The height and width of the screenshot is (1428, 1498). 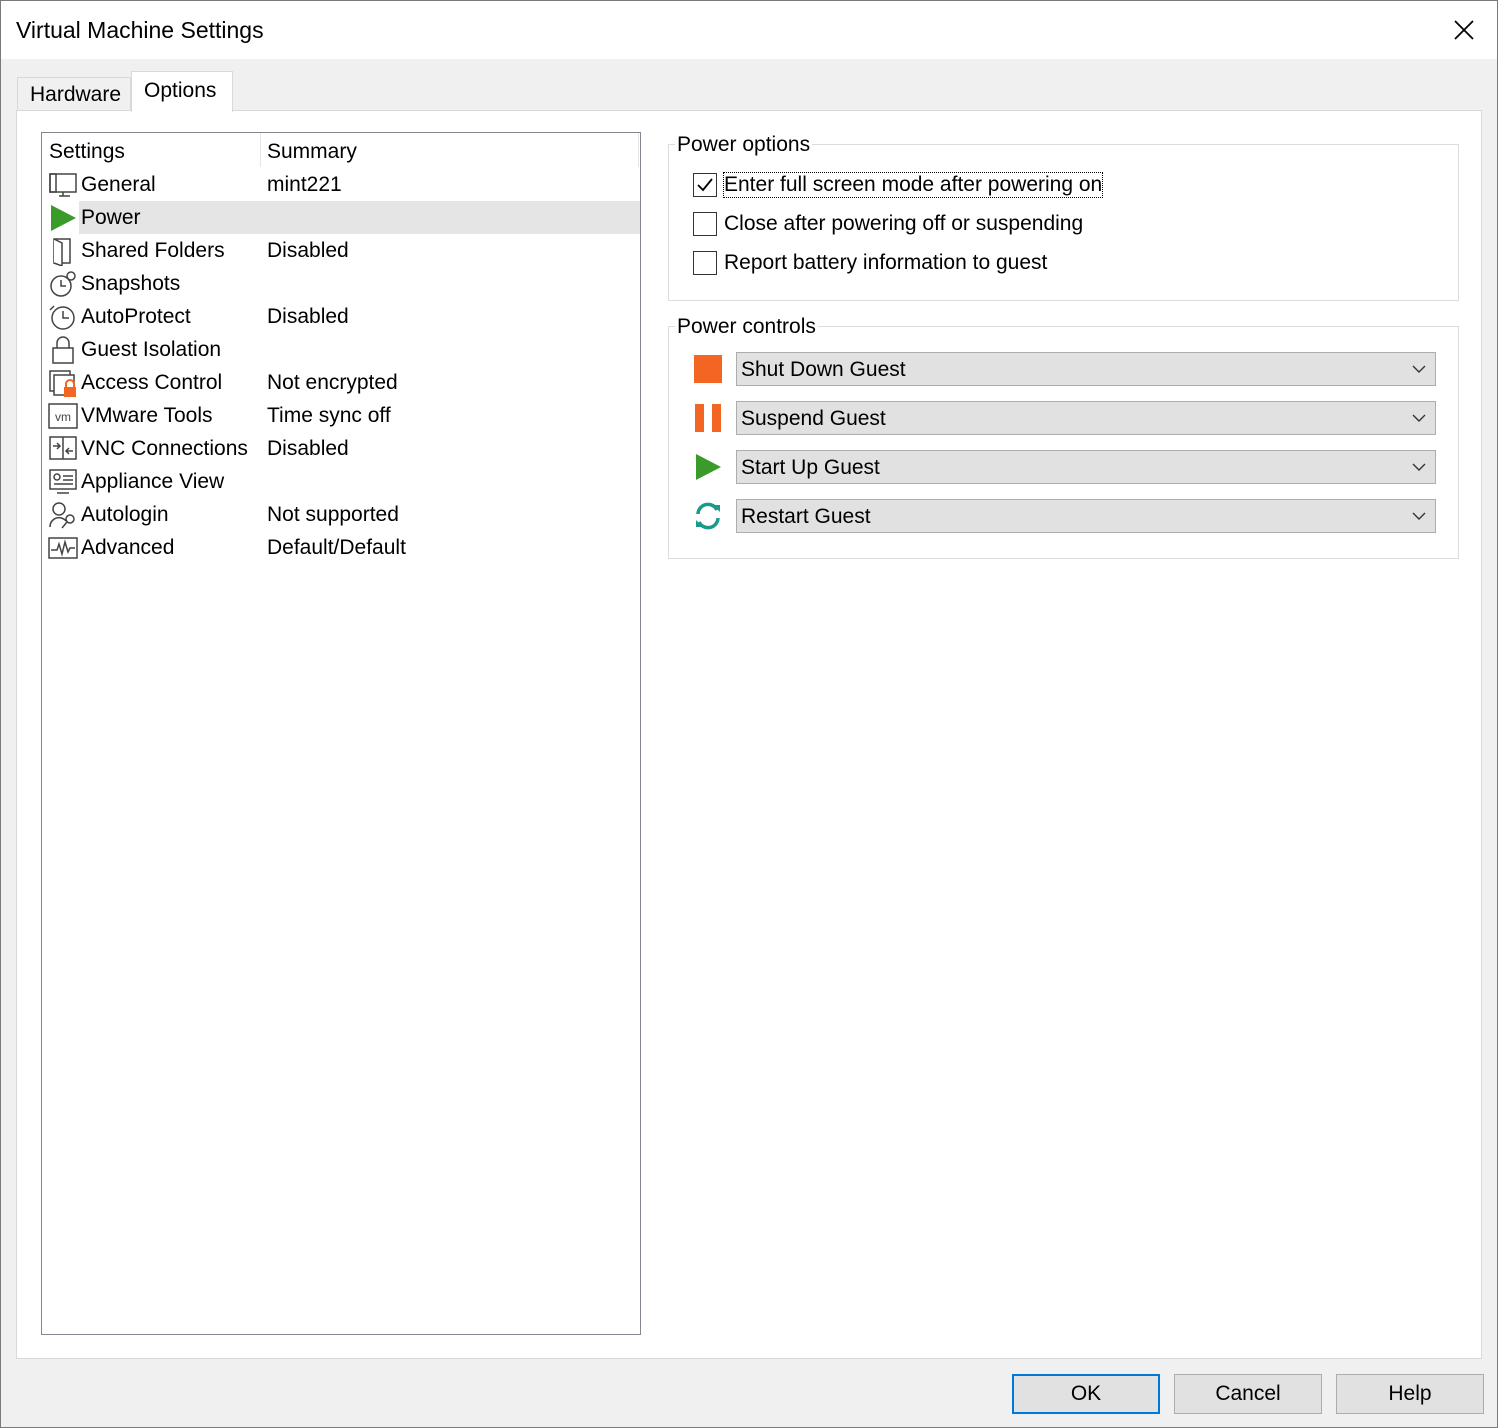 I want to click on svg-text: vm, so click(x=63, y=417).